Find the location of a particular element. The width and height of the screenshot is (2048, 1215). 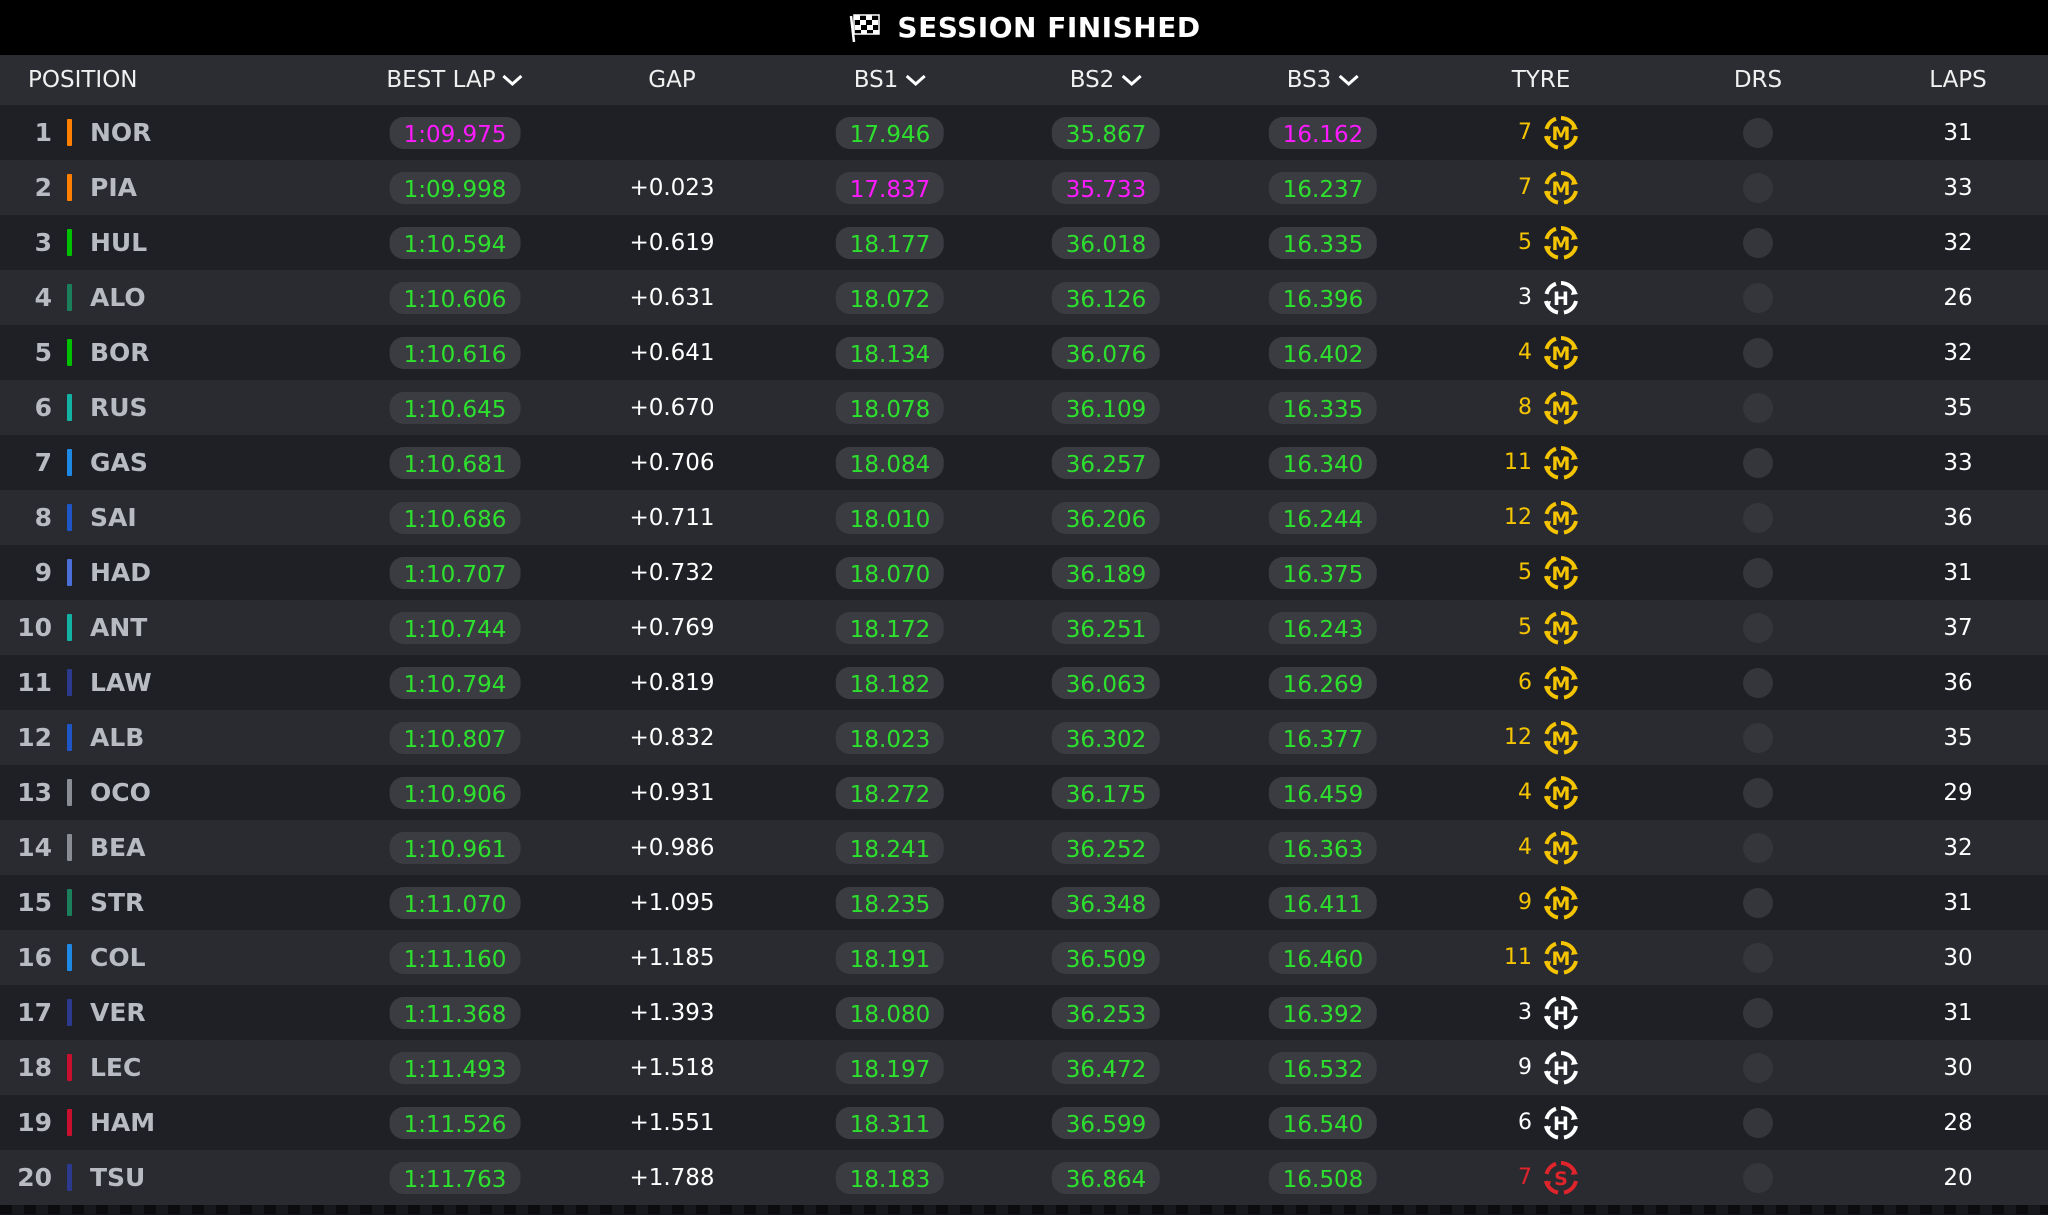

best-lap-time: 1:10.686 is located at coordinates (455, 517).